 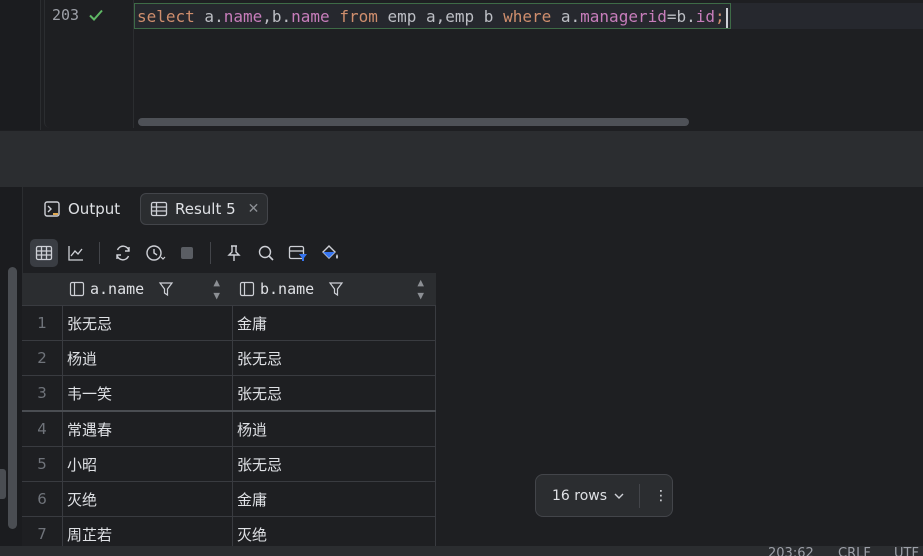 I want to click on tab-result-label: Result 5, so click(x=205, y=209).